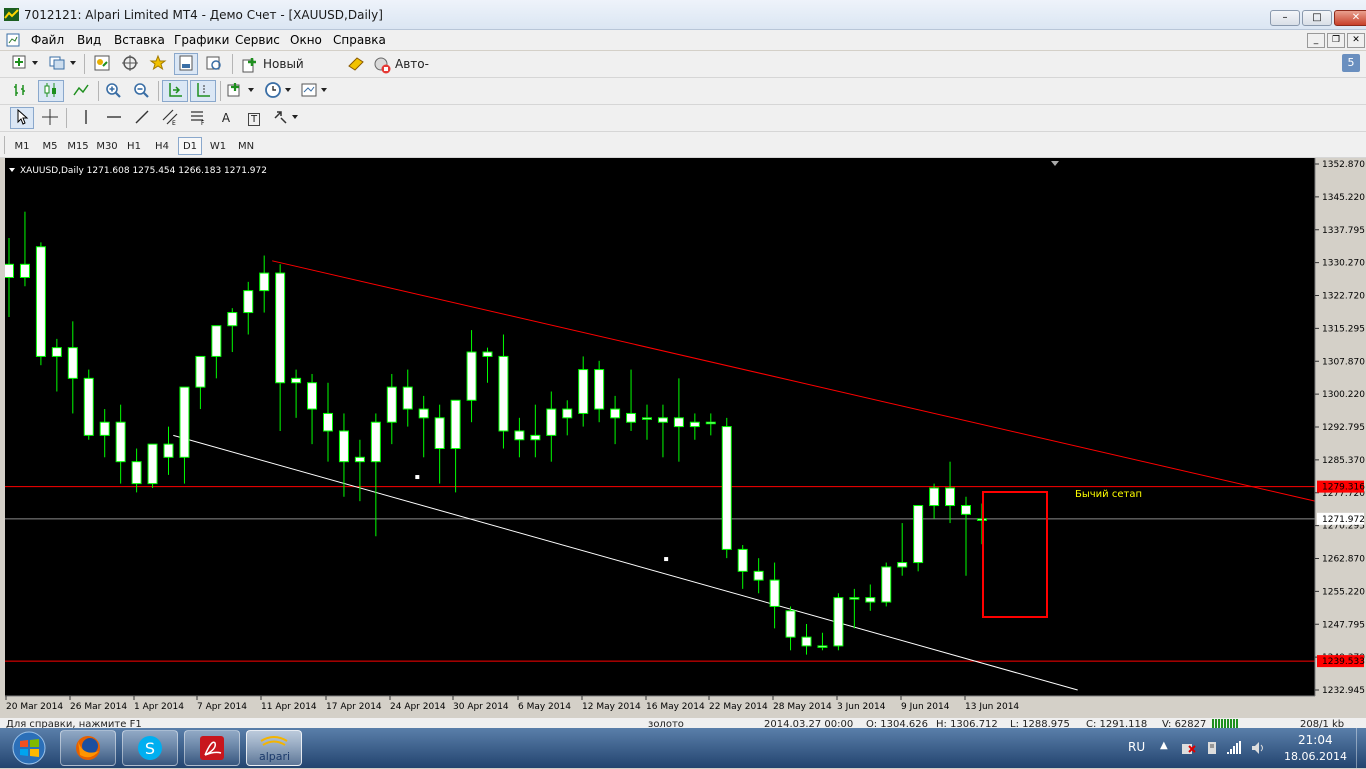  Describe the element at coordinates (257, 40) in the screenshot. I see `menu-tools: Сервис` at that location.